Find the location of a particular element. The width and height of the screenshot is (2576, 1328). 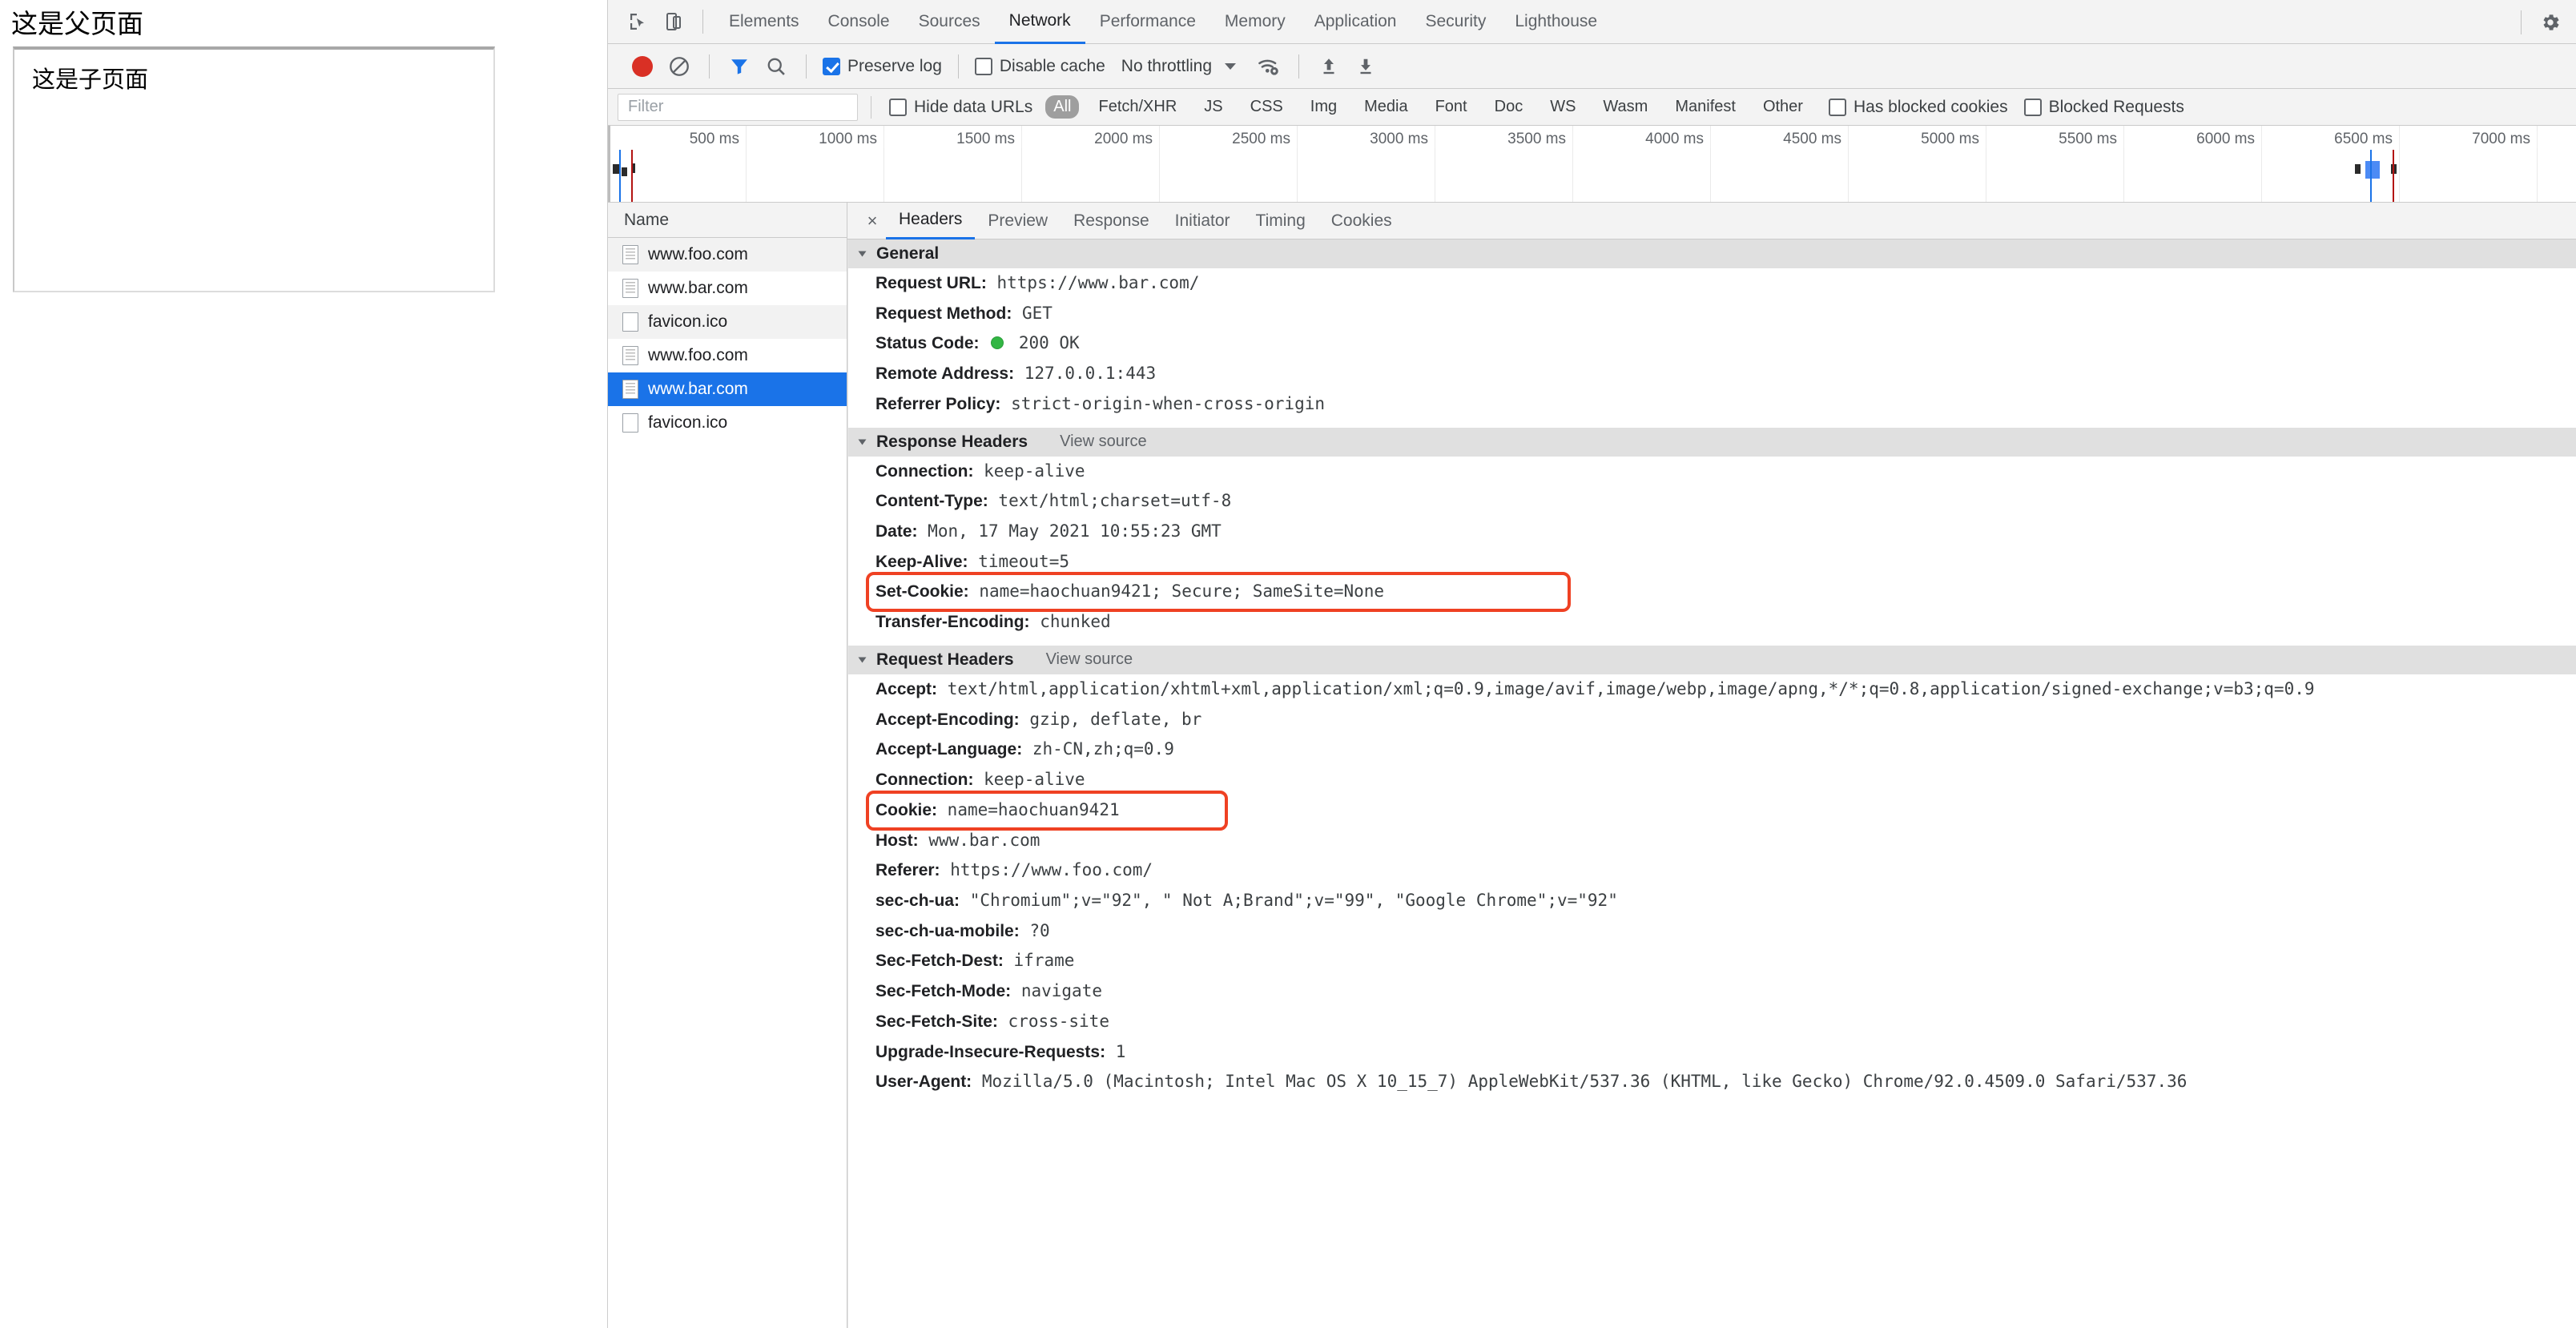

devtools-settings-area is located at coordinates (2539, 22).